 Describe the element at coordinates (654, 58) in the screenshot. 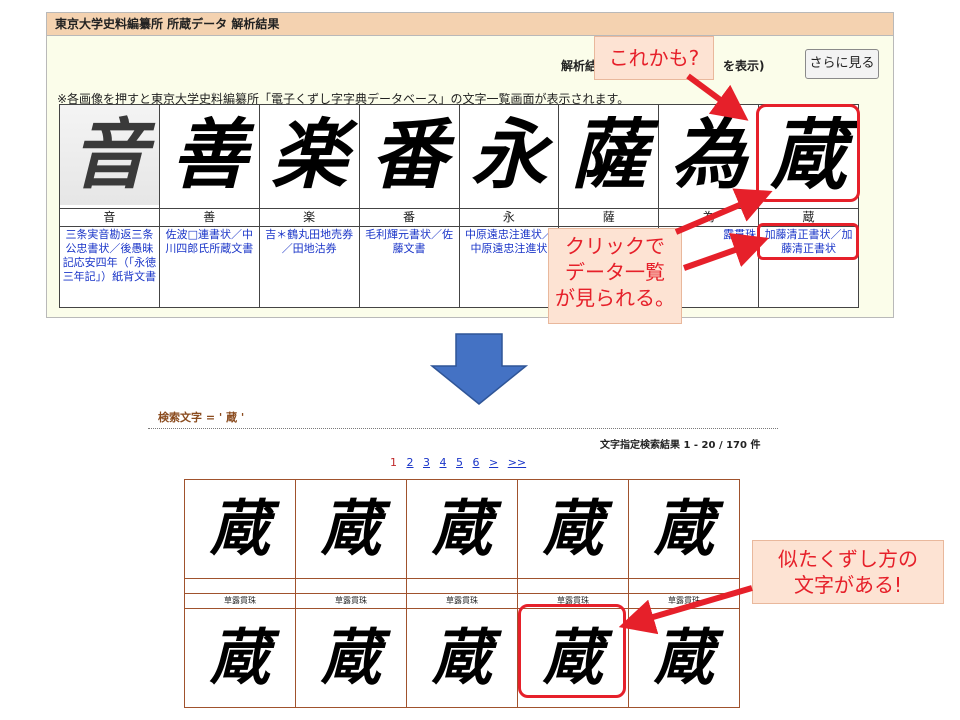

I see `callout-candidate: これかも?` at that location.